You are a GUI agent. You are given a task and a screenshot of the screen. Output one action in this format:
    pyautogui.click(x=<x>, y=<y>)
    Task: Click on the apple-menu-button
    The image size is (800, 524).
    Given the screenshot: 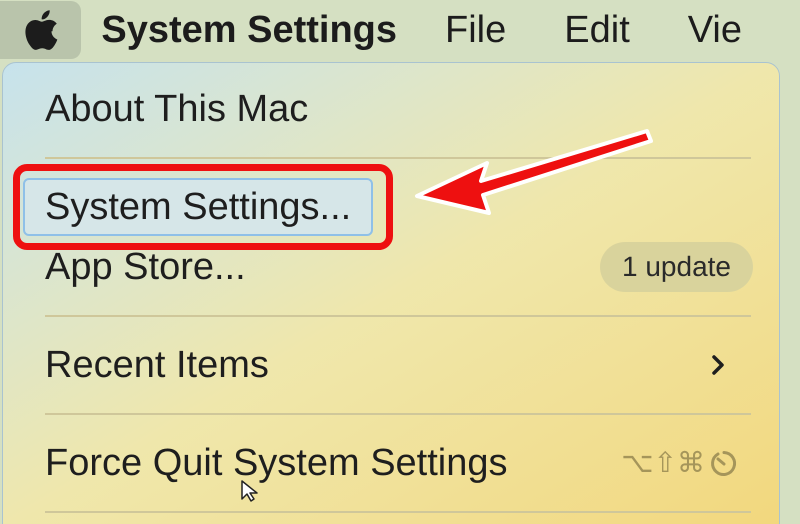 What is the action you would take?
    pyautogui.click(x=41, y=30)
    